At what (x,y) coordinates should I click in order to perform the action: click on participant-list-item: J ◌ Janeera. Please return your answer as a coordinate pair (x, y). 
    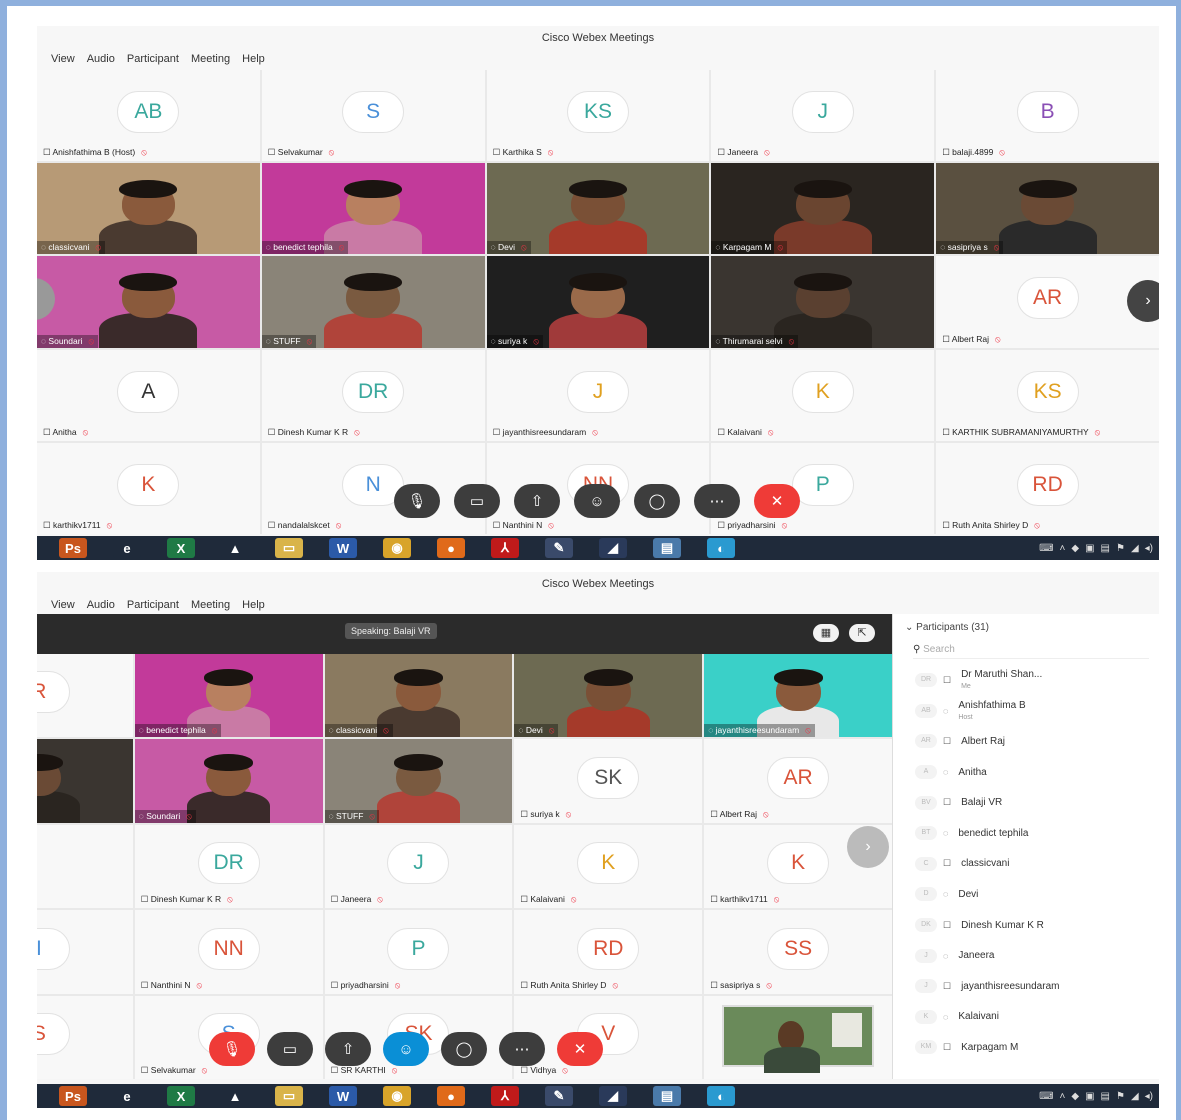
    Looking at the image, I should click on (1026, 955).